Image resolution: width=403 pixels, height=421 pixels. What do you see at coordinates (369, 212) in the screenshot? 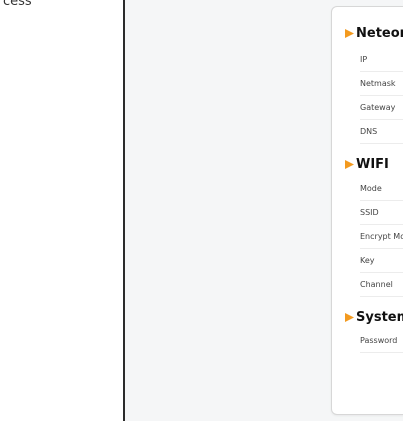
I see `row-label: SSID` at bounding box center [369, 212].